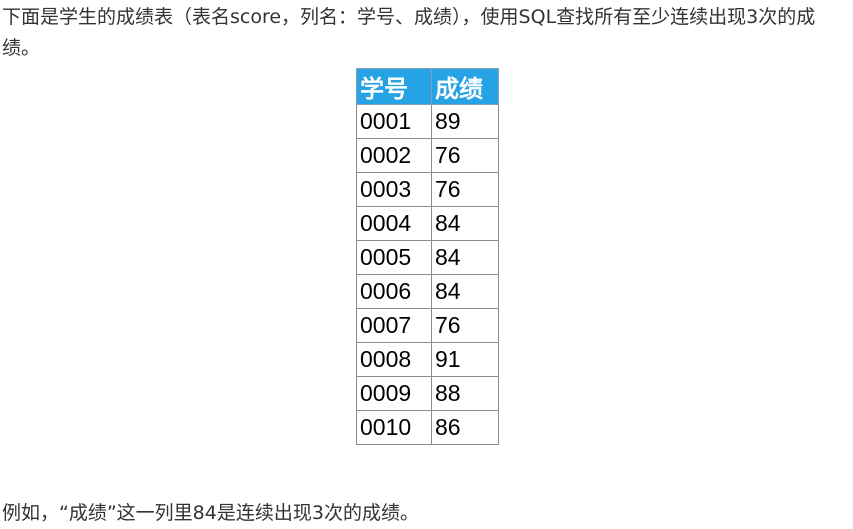  What do you see at coordinates (465, 359) in the screenshot?
I see `cell-score: 91` at bounding box center [465, 359].